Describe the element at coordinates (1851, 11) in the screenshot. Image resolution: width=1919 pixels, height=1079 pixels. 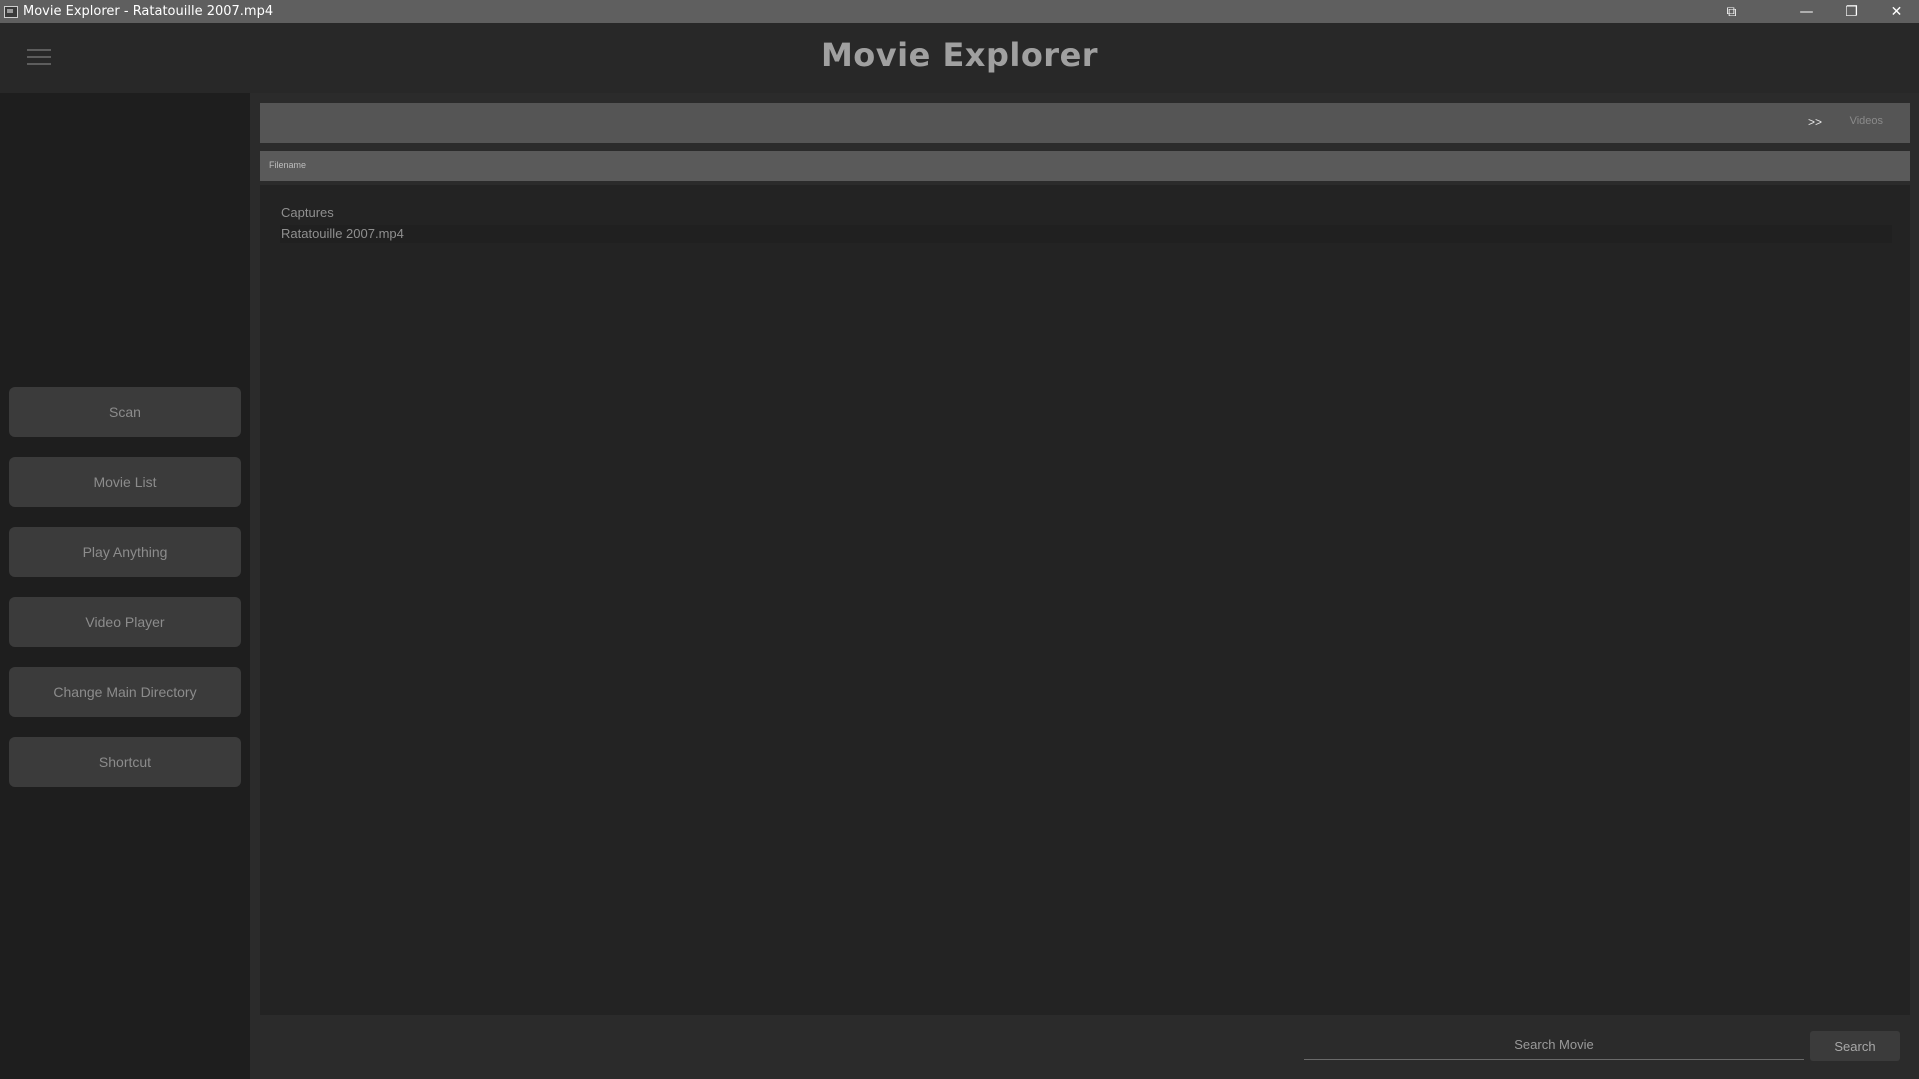
I see `restore-icon: ❐` at that location.